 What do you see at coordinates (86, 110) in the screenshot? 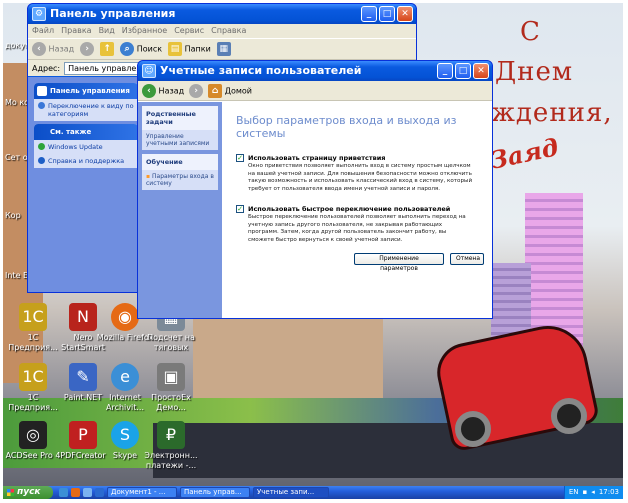
I see `switch-view-link: Переключение к виду по категориям` at bounding box center [86, 110].